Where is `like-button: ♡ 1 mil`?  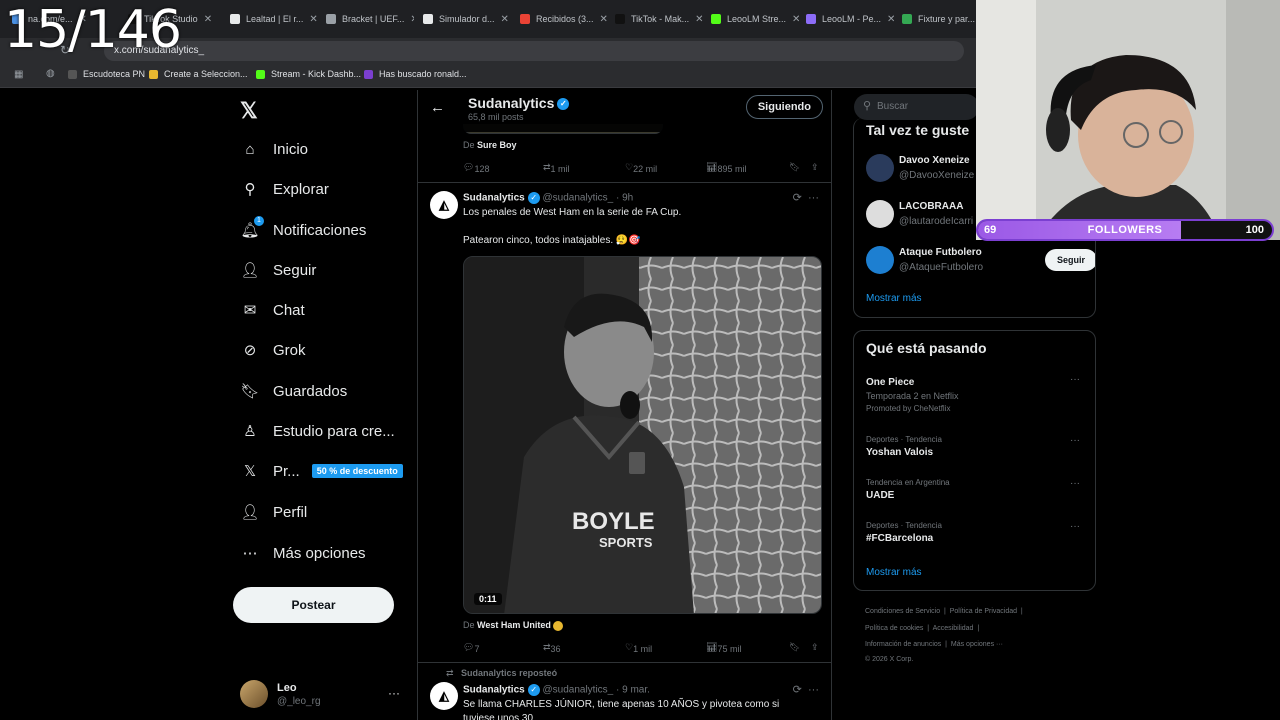
like-button: ♡ 1 mil is located at coordinates (638, 648).